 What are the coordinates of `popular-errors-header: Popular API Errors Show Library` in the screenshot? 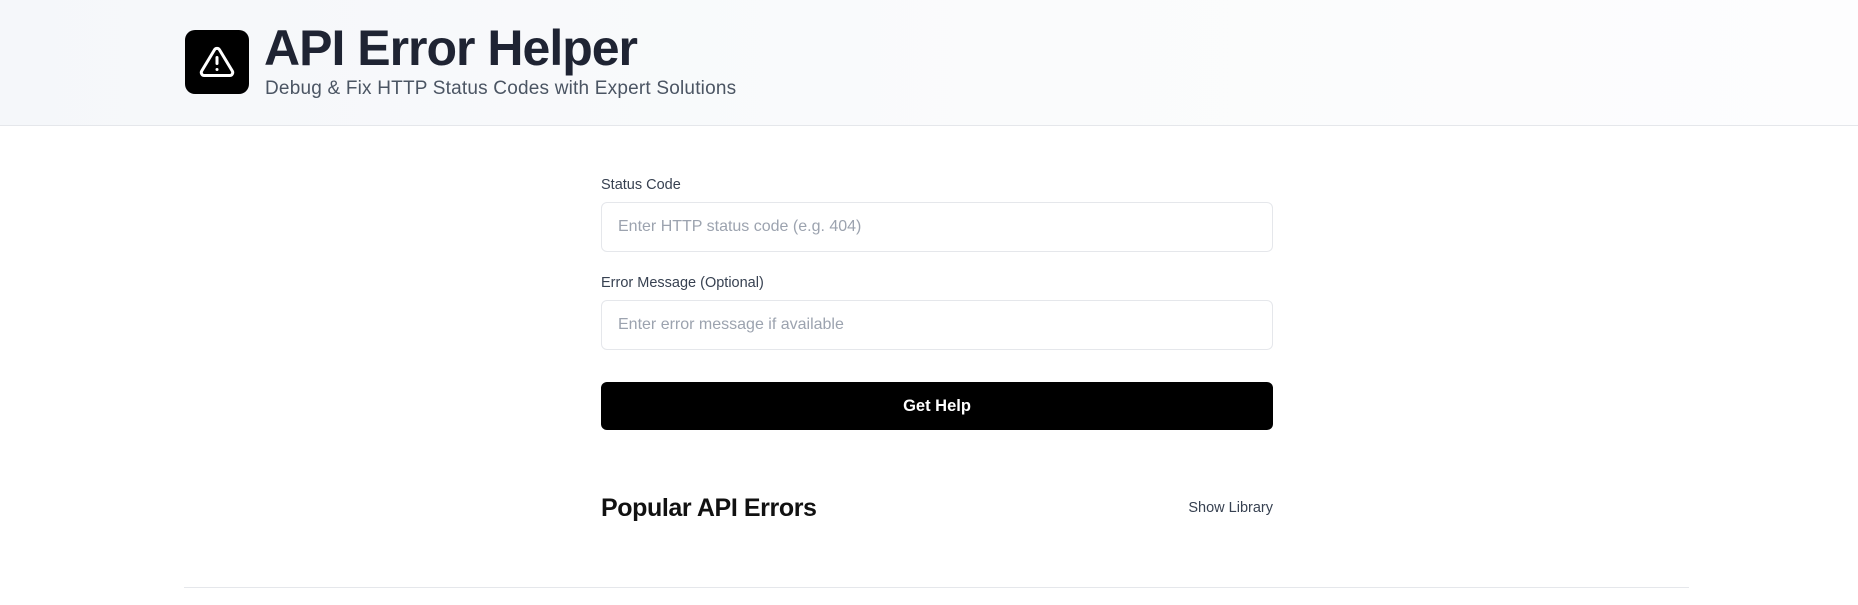 It's located at (937, 508).